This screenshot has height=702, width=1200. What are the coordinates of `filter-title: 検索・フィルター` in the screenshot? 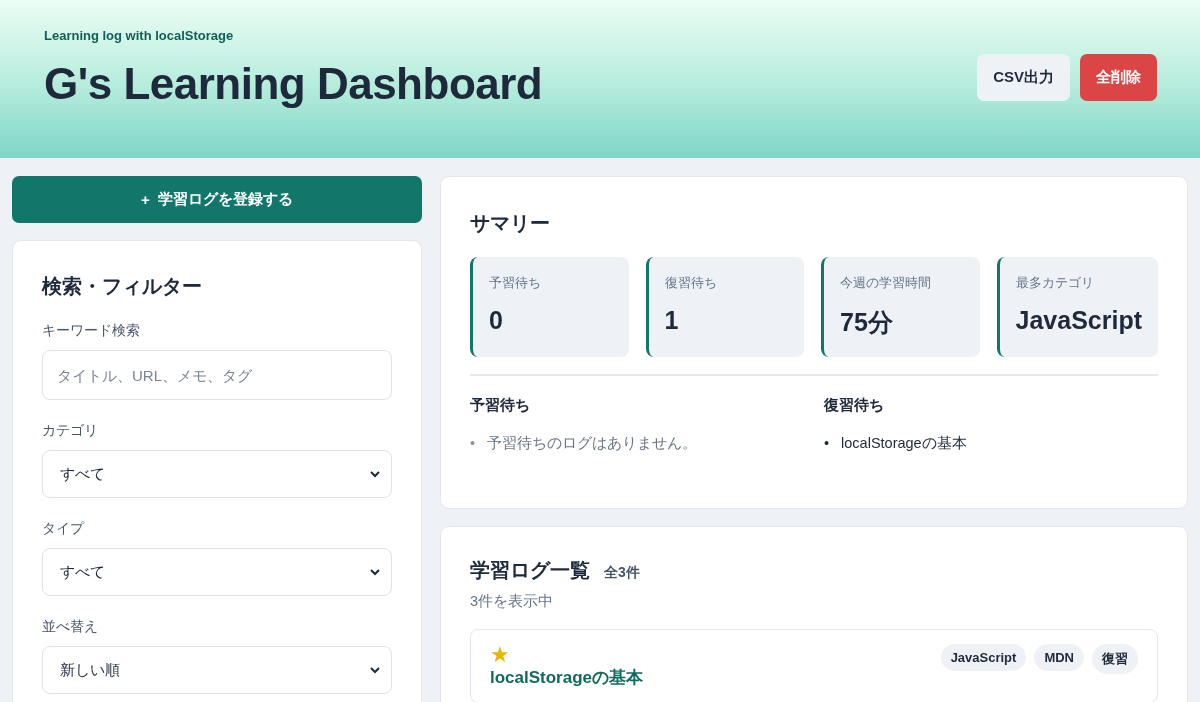 It's located at (122, 286).